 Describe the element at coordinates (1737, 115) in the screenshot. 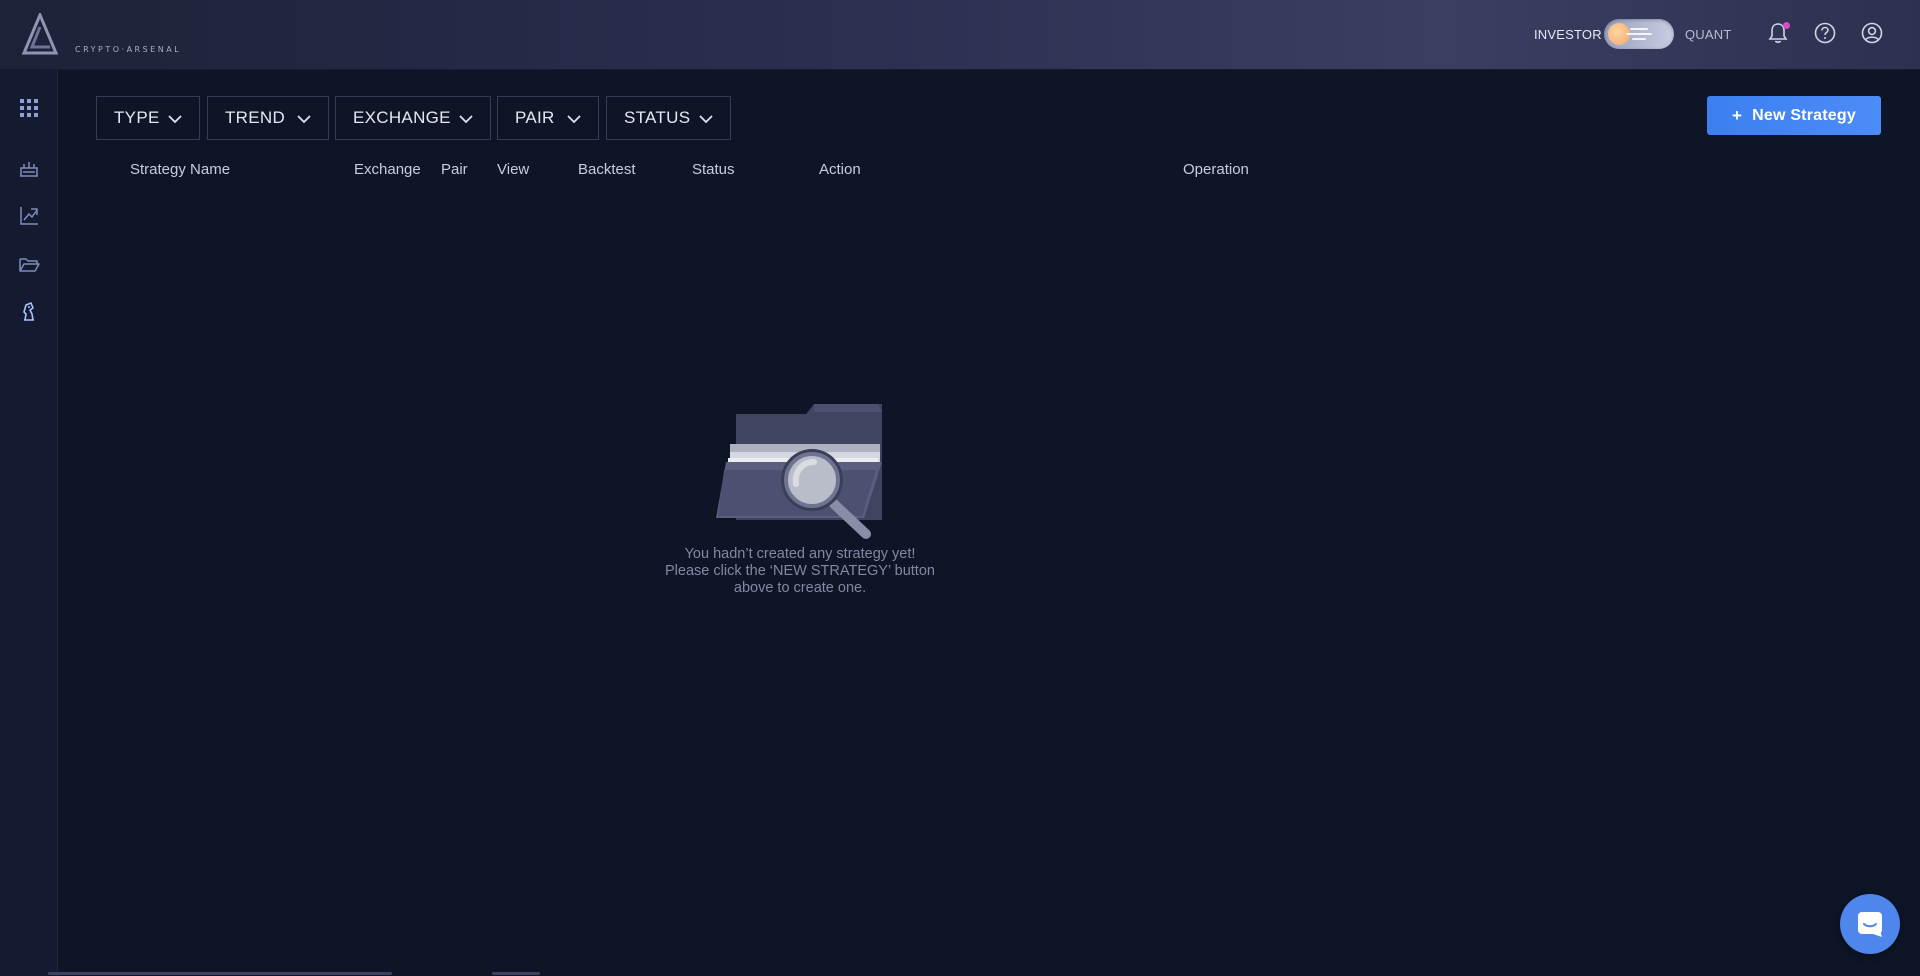

I see `plus-icon: +` at that location.